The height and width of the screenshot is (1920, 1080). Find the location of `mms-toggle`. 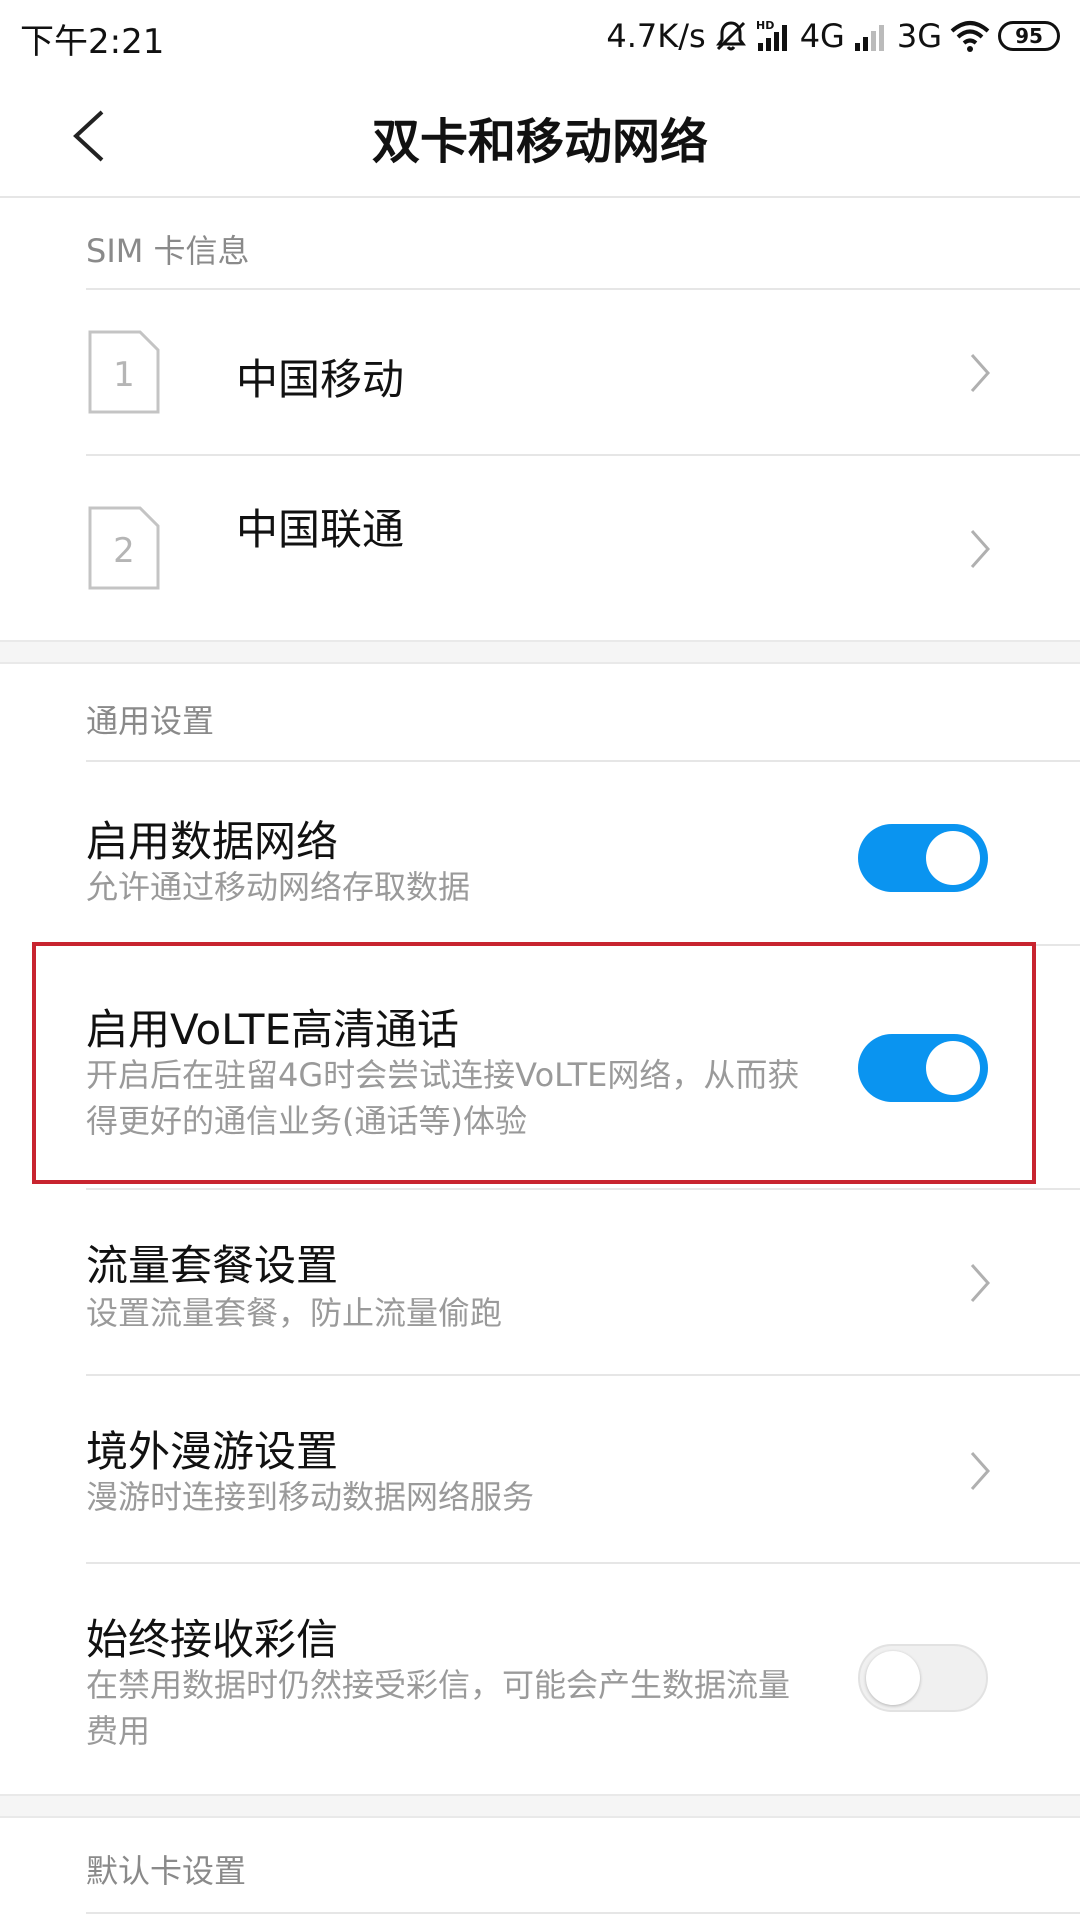

mms-toggle is located at coordinates (923, 1678).